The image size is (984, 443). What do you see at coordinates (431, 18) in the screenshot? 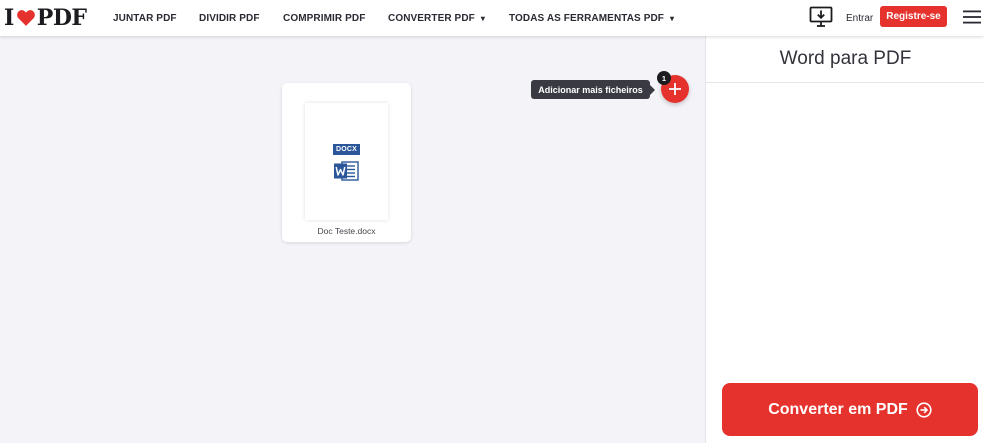
I see `nav-label: CONVERTER PDF` at bounding box center [431, 18].